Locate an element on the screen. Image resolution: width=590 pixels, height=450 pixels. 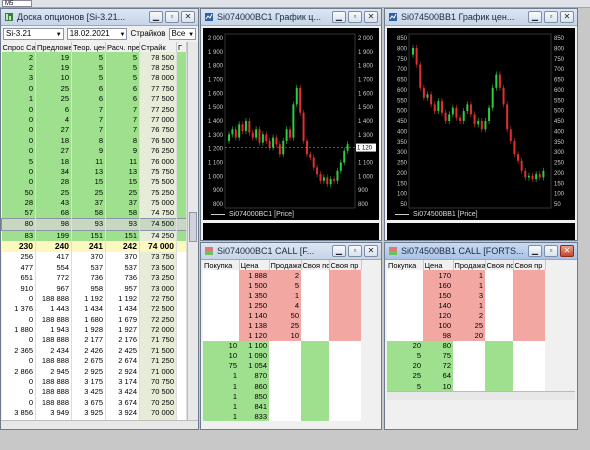
ask-row: 1 350 1 is located at coordinates (282, 295).